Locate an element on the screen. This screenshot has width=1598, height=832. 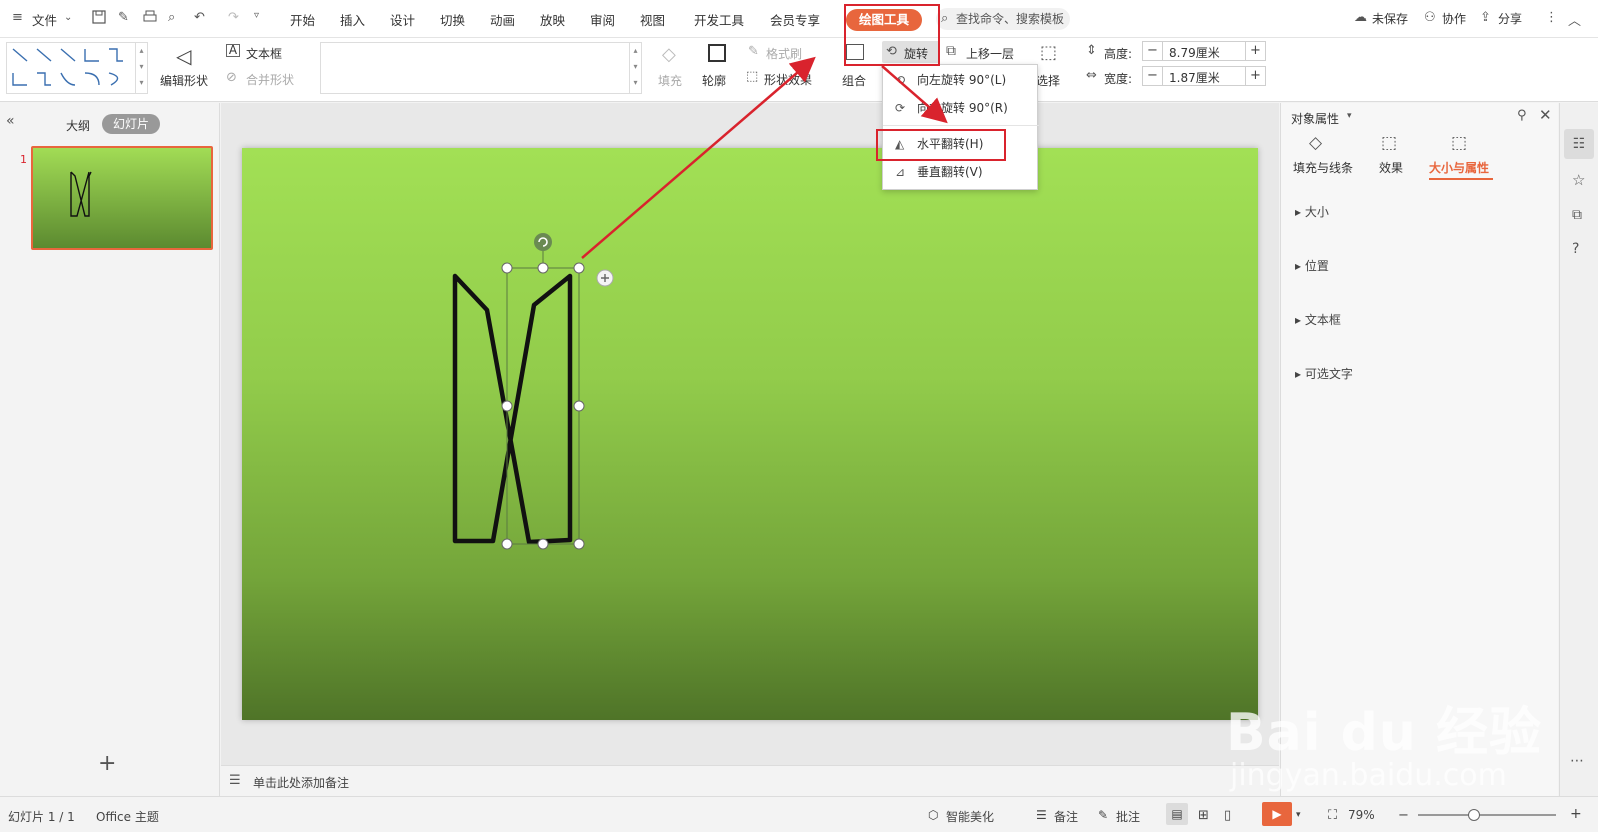
play-slideshow-icon: ▶ is located at coordinates (1277, 814).